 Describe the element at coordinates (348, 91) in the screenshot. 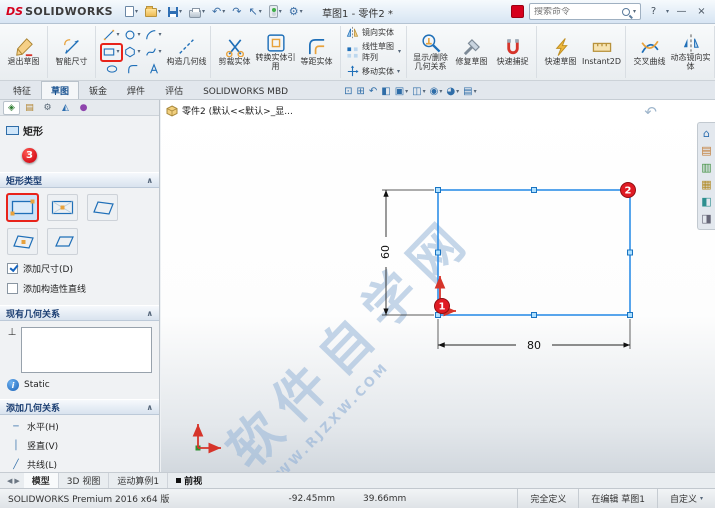

I see `zoom-fit-button: ⊡` at that location.